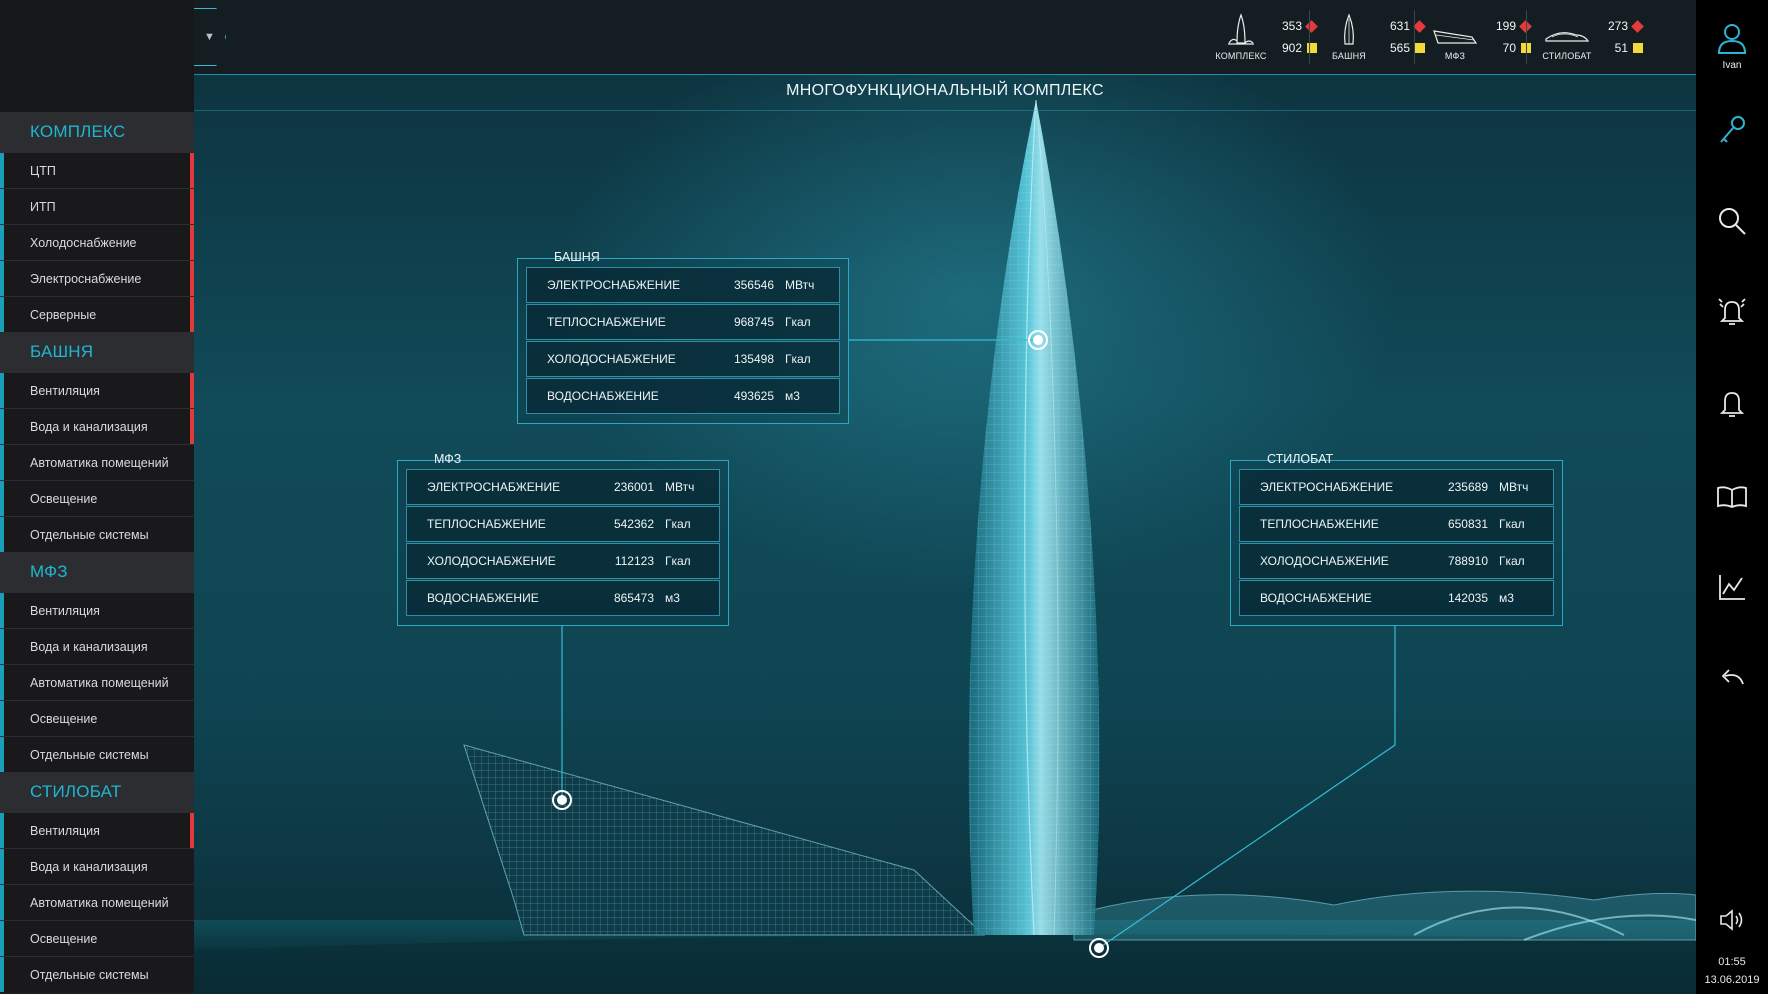 The width and height of the screenshot is (1768, 994). I want to click on warning-count: 70, so click(1509, 48).